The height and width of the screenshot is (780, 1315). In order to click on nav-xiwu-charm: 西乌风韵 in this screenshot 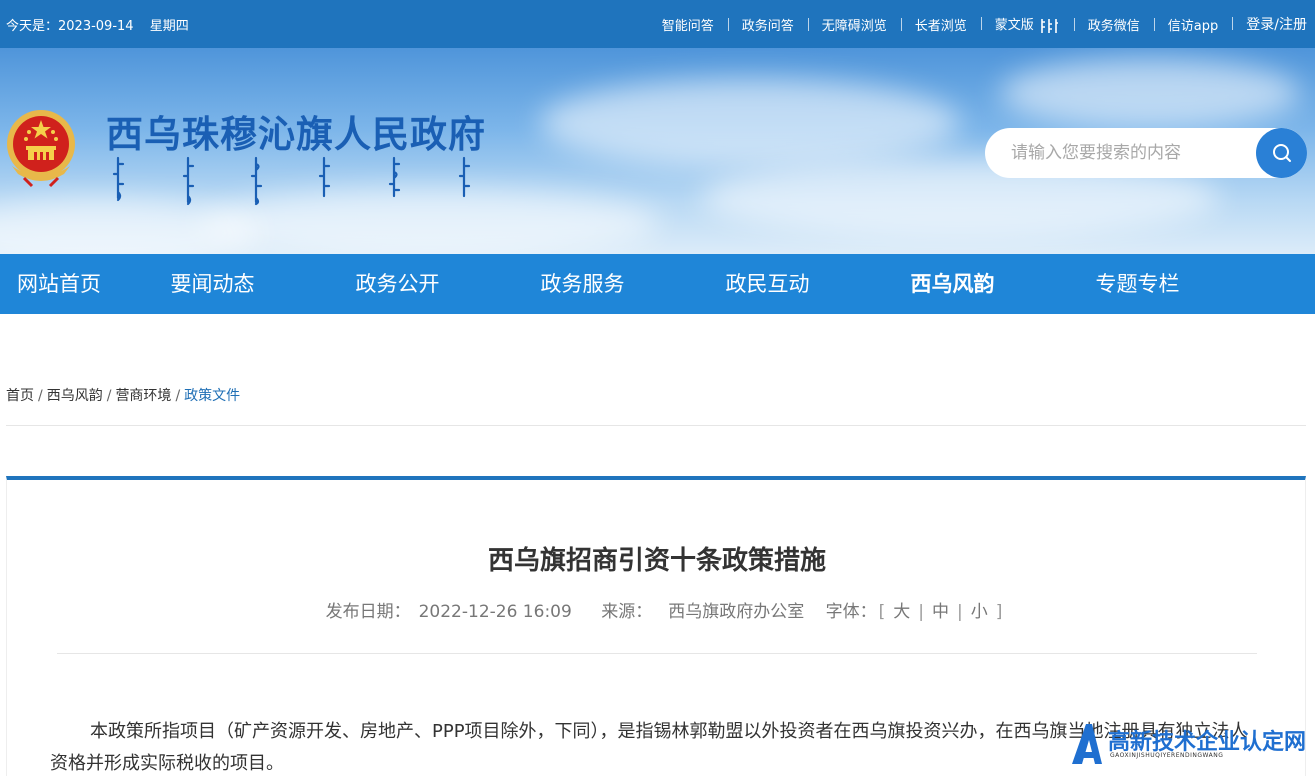, I will do `click(952, 284)`.